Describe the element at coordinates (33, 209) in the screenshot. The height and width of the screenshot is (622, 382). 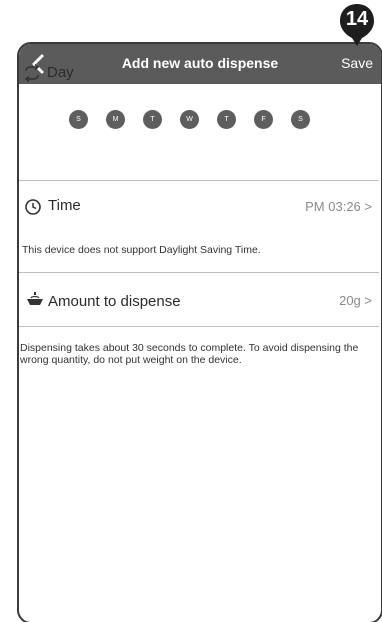
I see `clock-icon` at that location.